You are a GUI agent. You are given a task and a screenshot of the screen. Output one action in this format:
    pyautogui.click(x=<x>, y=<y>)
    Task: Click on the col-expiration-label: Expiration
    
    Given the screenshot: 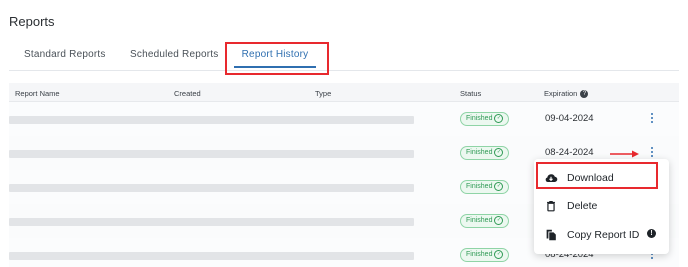 What is the action you would take?
    pyautogui.click(x=561, y=93)
    